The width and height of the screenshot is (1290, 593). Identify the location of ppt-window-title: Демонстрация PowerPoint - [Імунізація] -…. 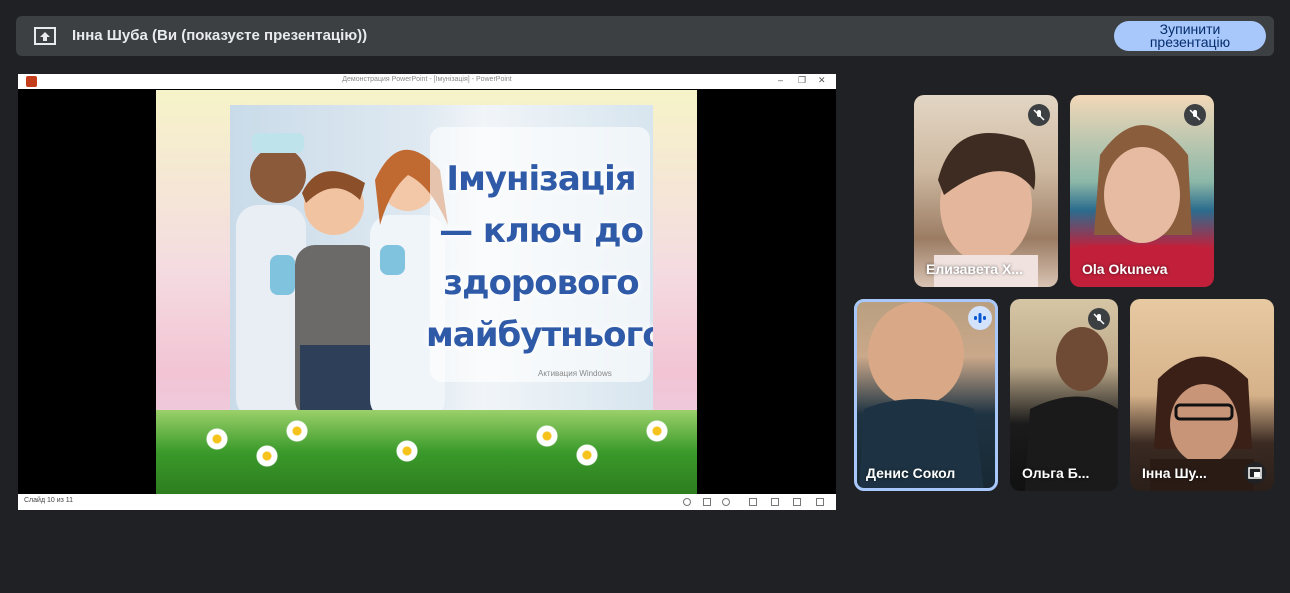
(427, 79).